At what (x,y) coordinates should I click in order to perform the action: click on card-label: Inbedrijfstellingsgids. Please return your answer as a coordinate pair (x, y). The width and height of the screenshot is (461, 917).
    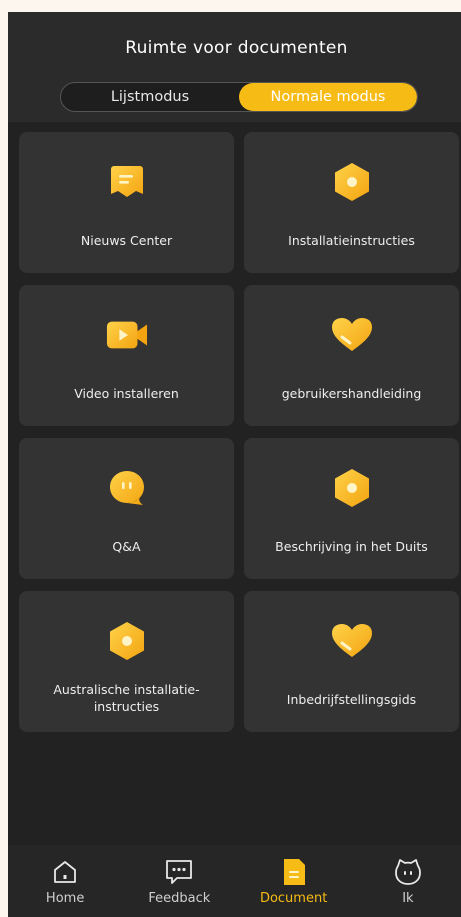
    Looking at the image, I should click on (351, 699).